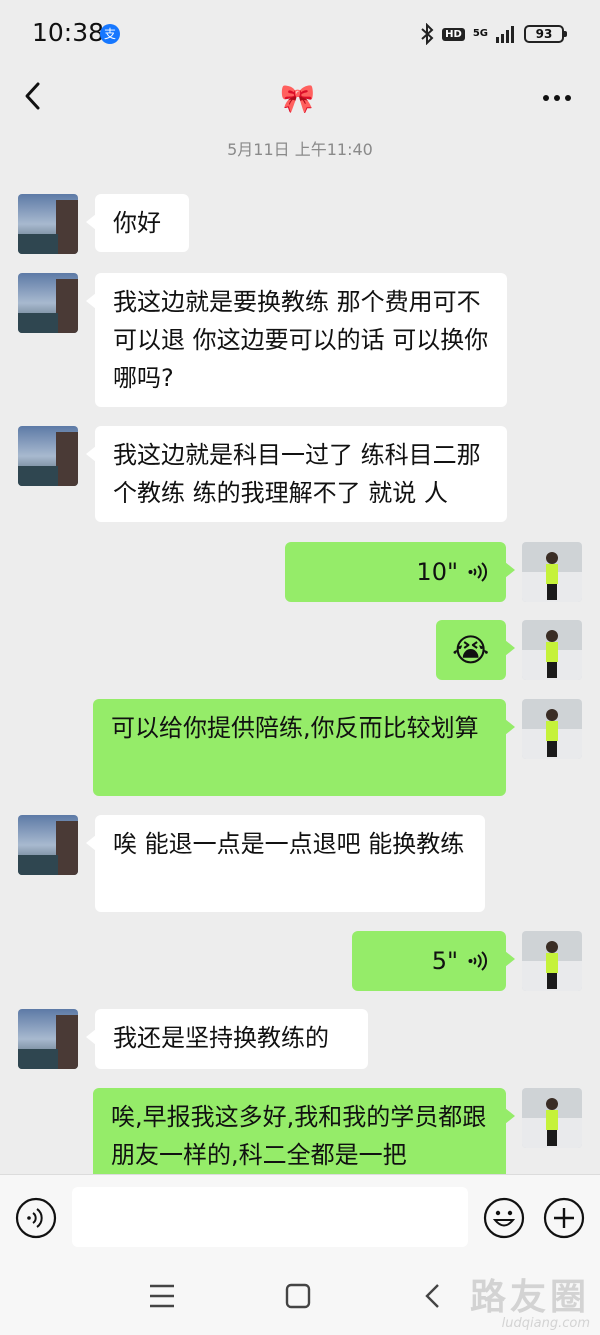 The width and height of the screenshot is (600, 1335). Describe the element at coordinates (270, 1217) in the screenshot. I see `message-input` at that location.